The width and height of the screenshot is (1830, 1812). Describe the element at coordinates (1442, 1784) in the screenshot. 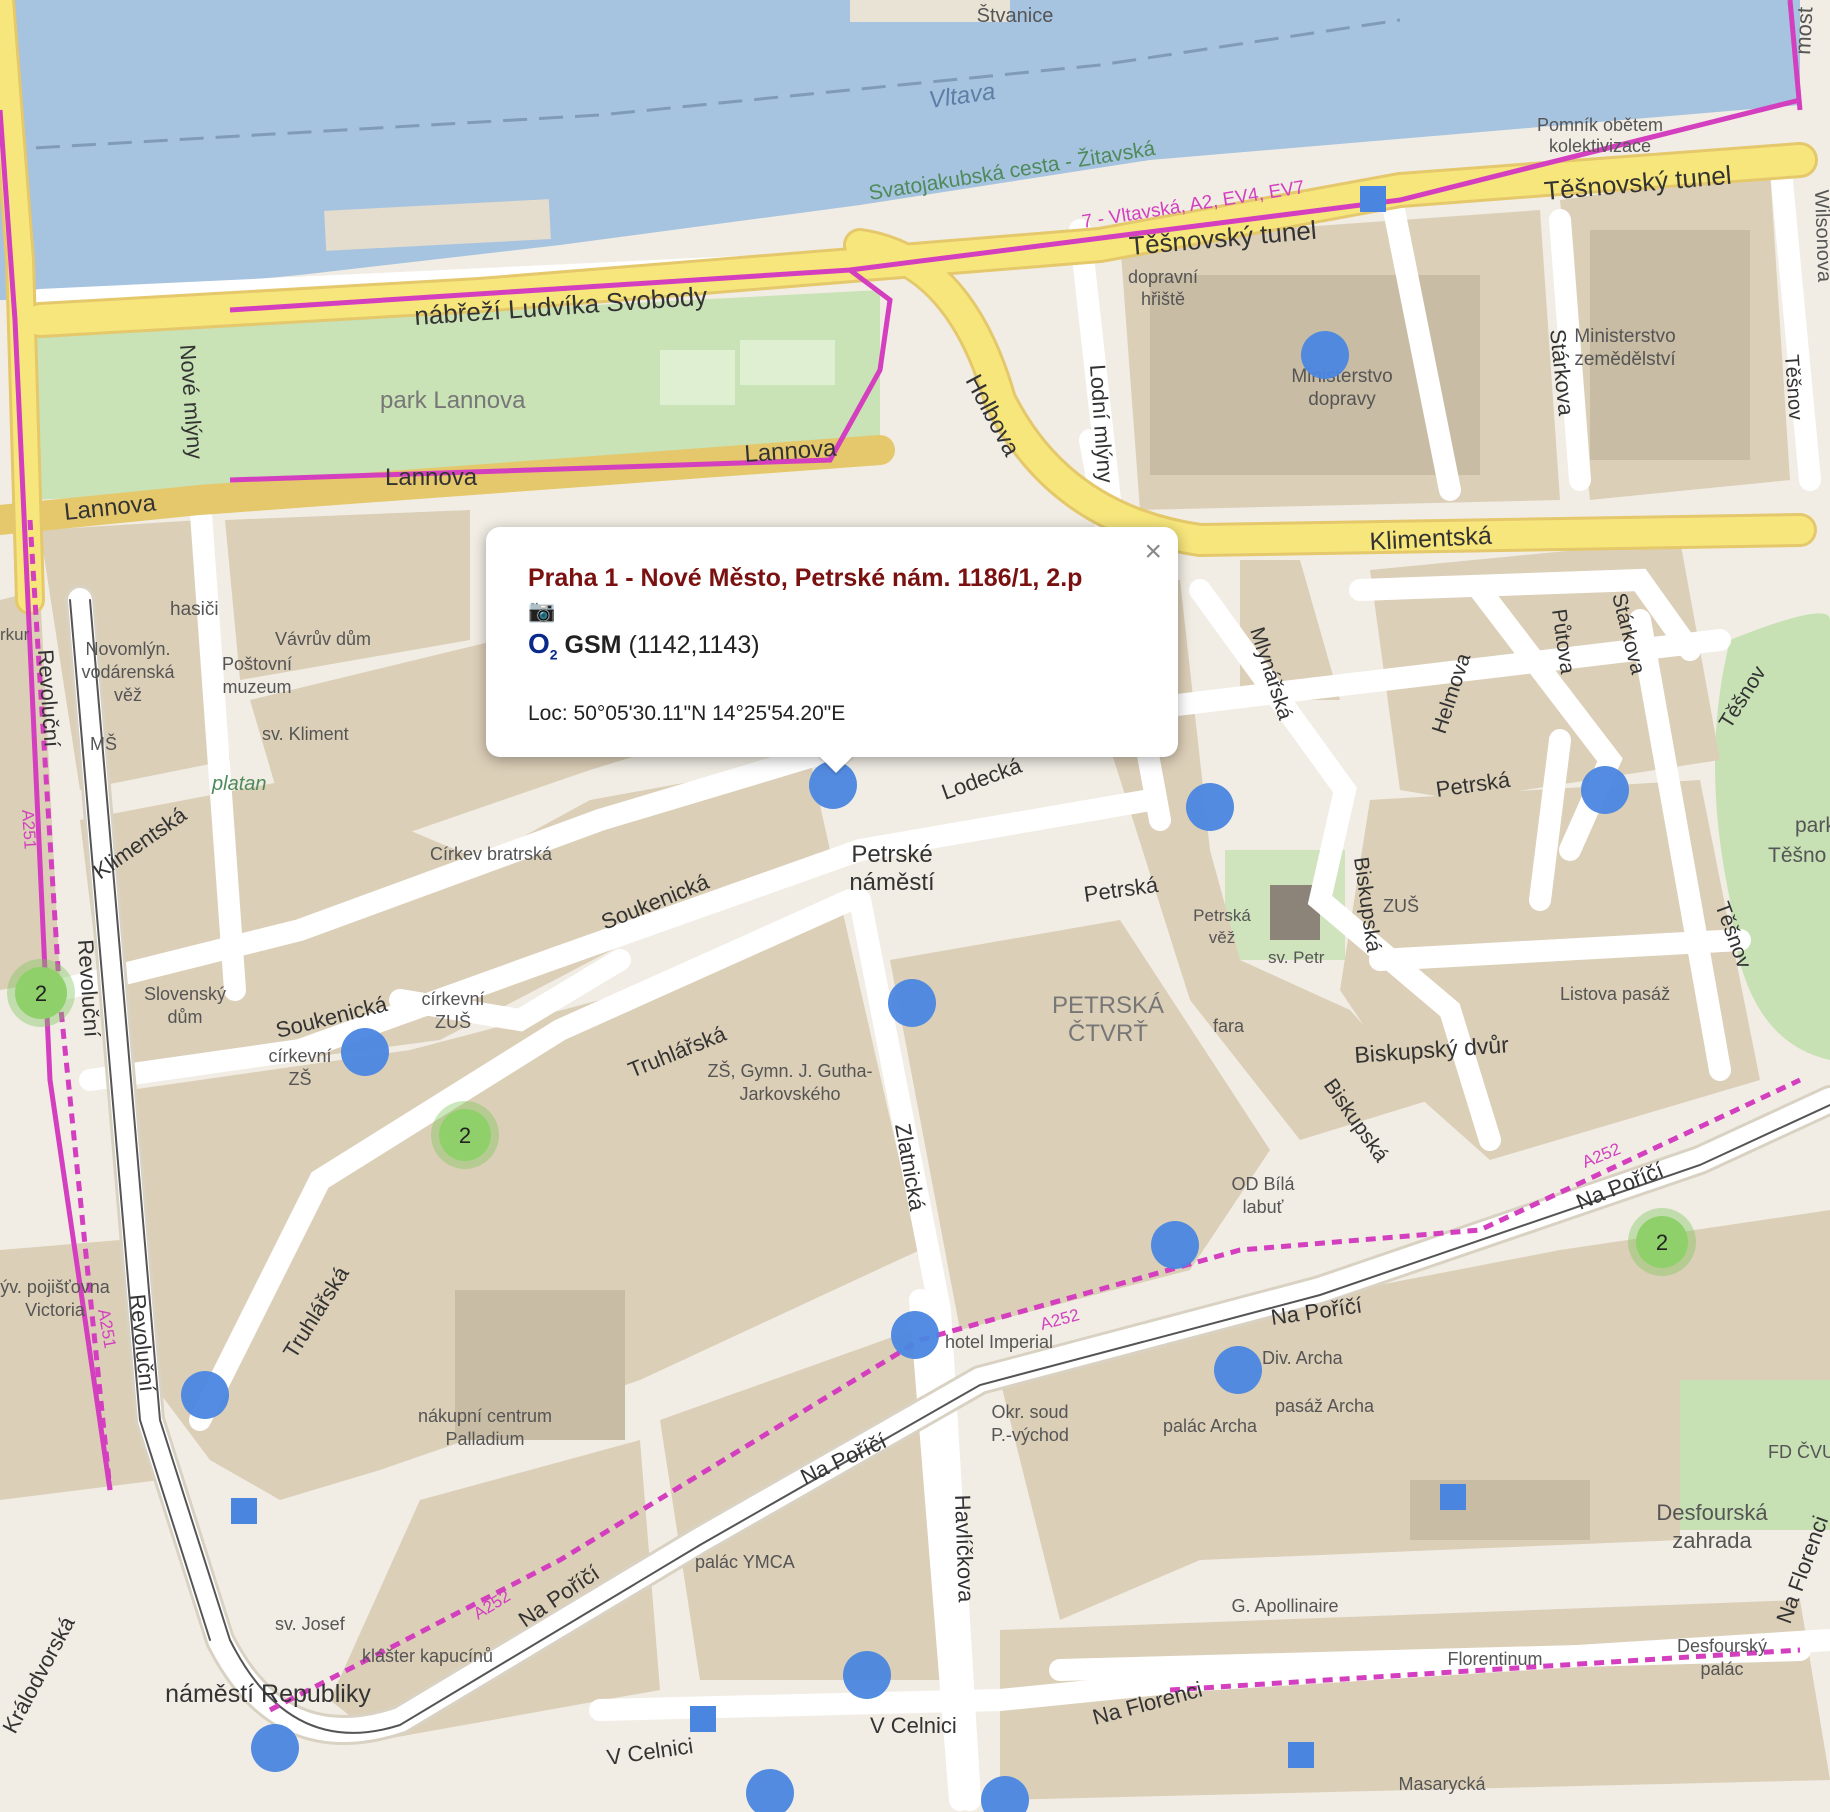

I see `label-masarycka: Masarycká` at that location.